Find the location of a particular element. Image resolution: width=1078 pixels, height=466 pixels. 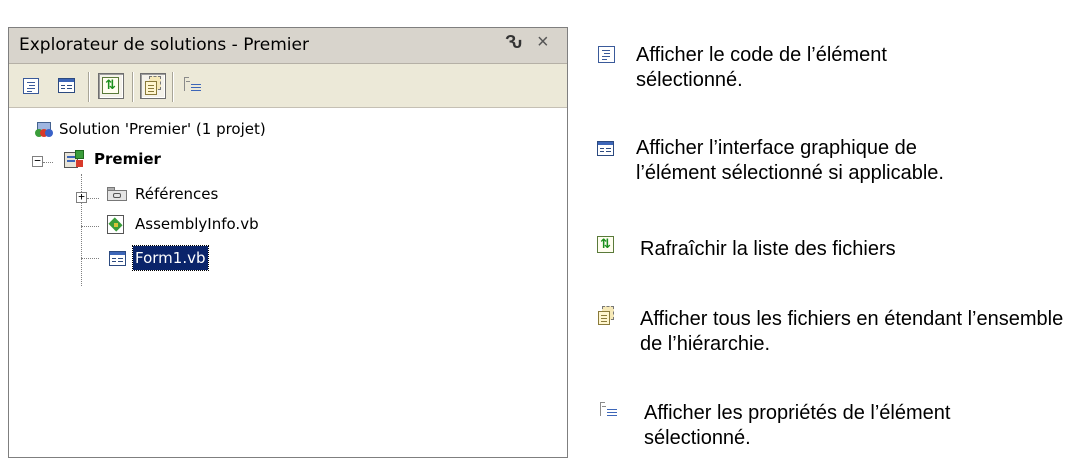

form-file-icon is located at coordinates (117, 258).